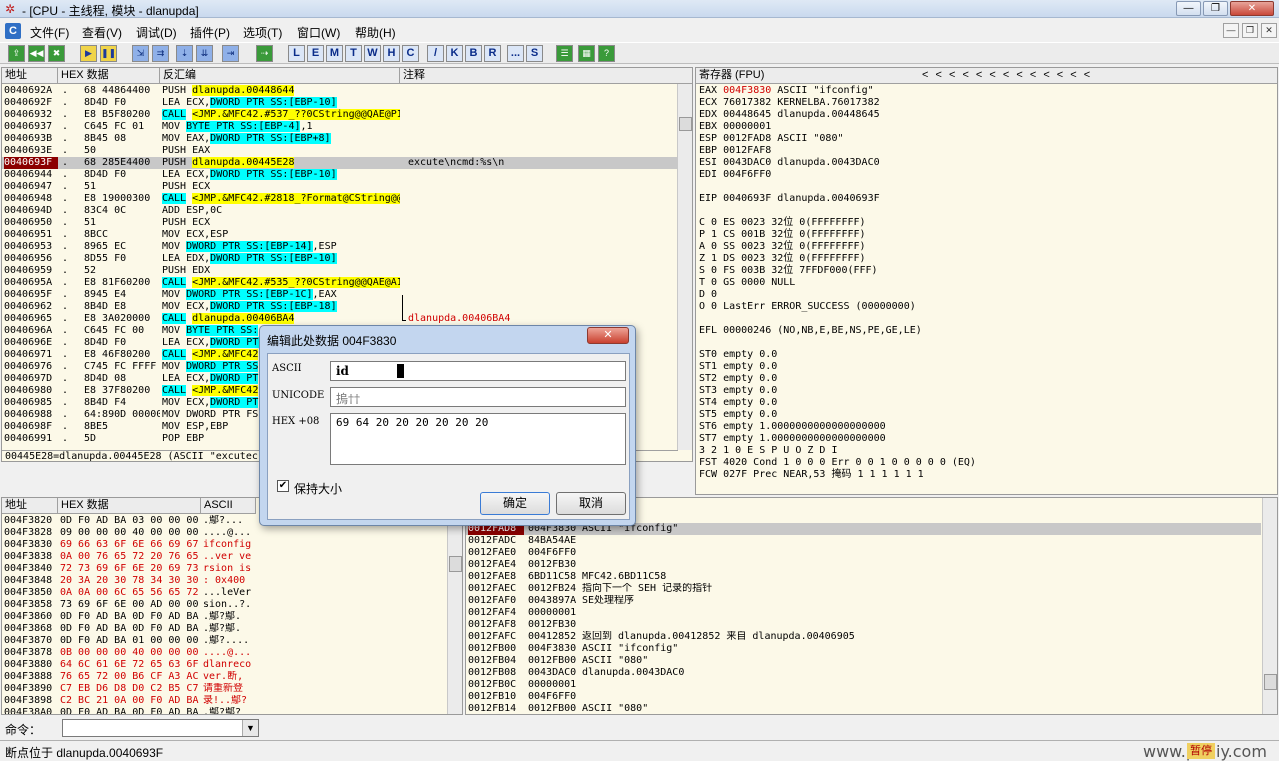 The width and height of the screenshot is (1279, 761). What do you see at coordinates (789, 115) in the screenshot?
I see `register-line: EDX 00448645 dlanupda.00448645` at bounding box center [789, 115].